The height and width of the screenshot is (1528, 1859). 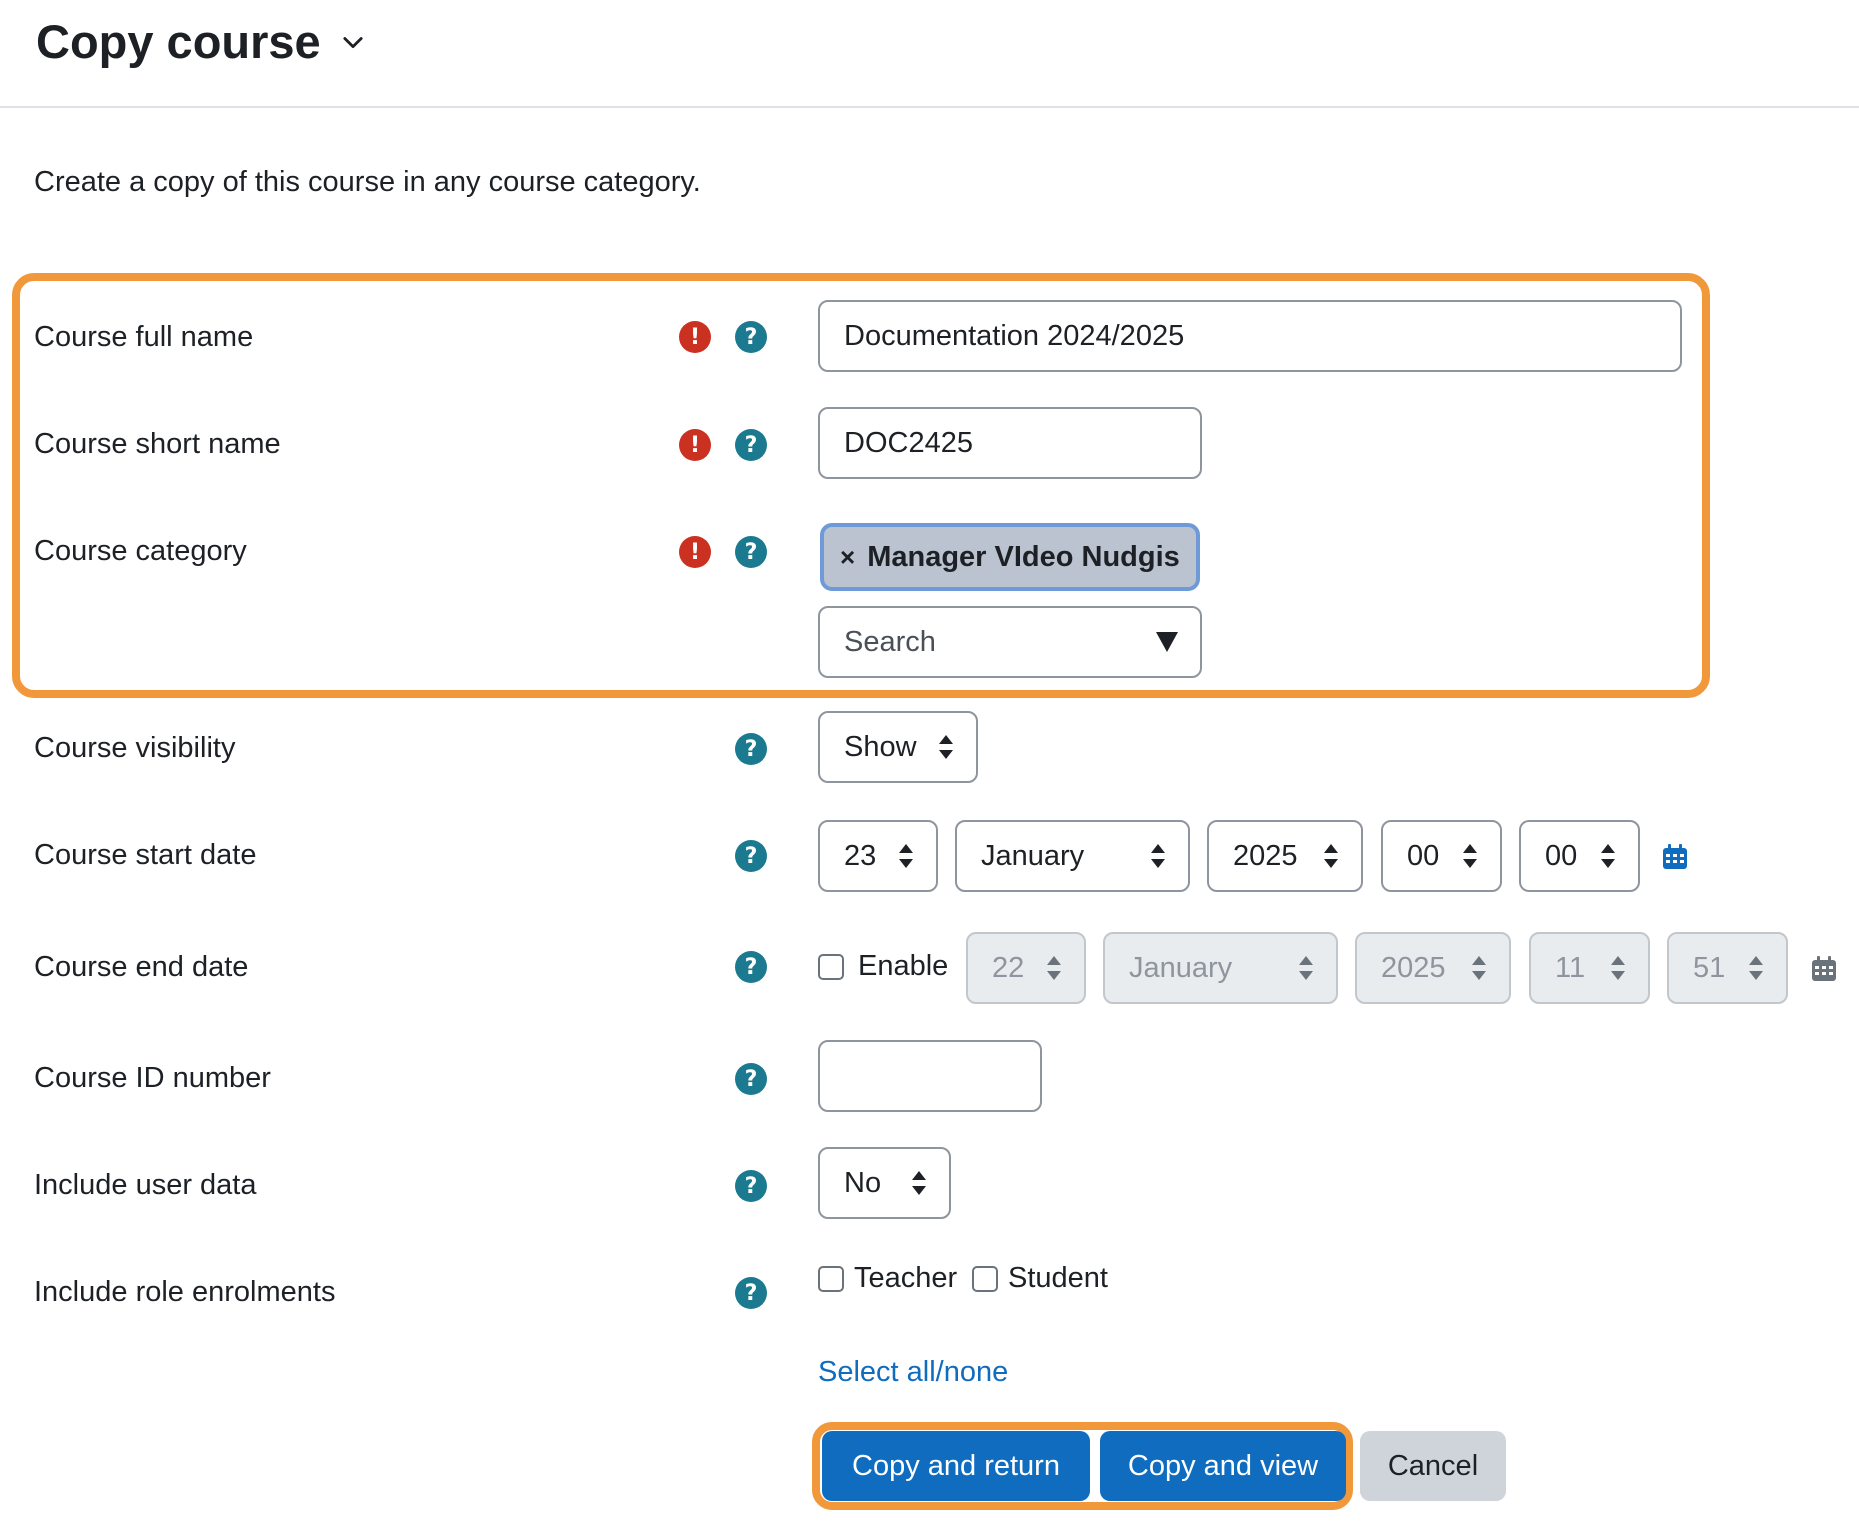 I want to click on role-option-teacher: Teacher, so click(x=887, y=1278).